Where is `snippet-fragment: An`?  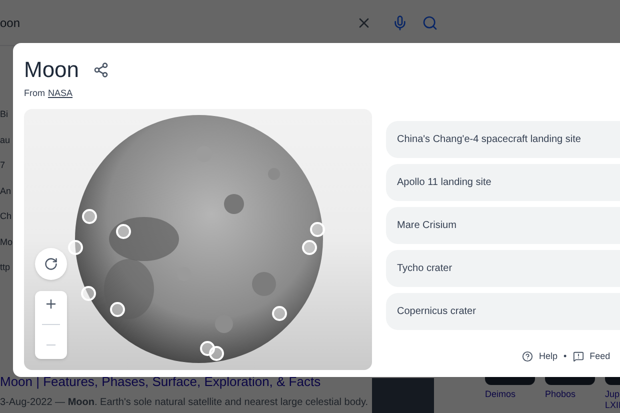 snippet-fragment: An is located at coordinates (6, 191).